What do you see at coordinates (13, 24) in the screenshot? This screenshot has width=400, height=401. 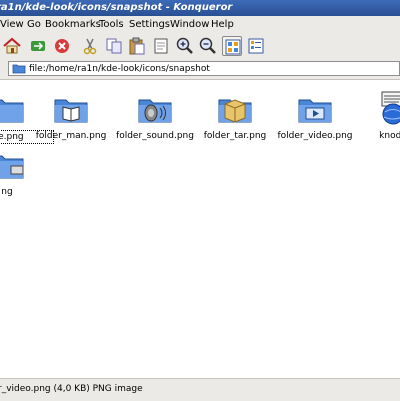 I see `menu-view: View` at bounding box center [13, 24].